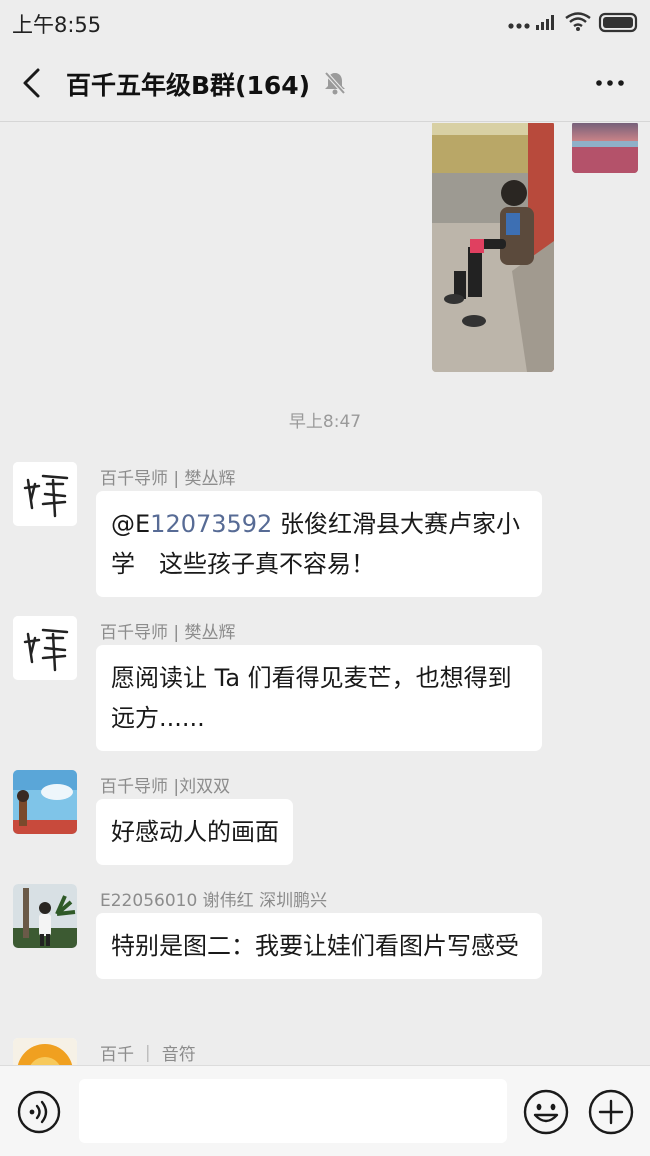  I want to click on lion-avatar-icon, so click(45, 1051).